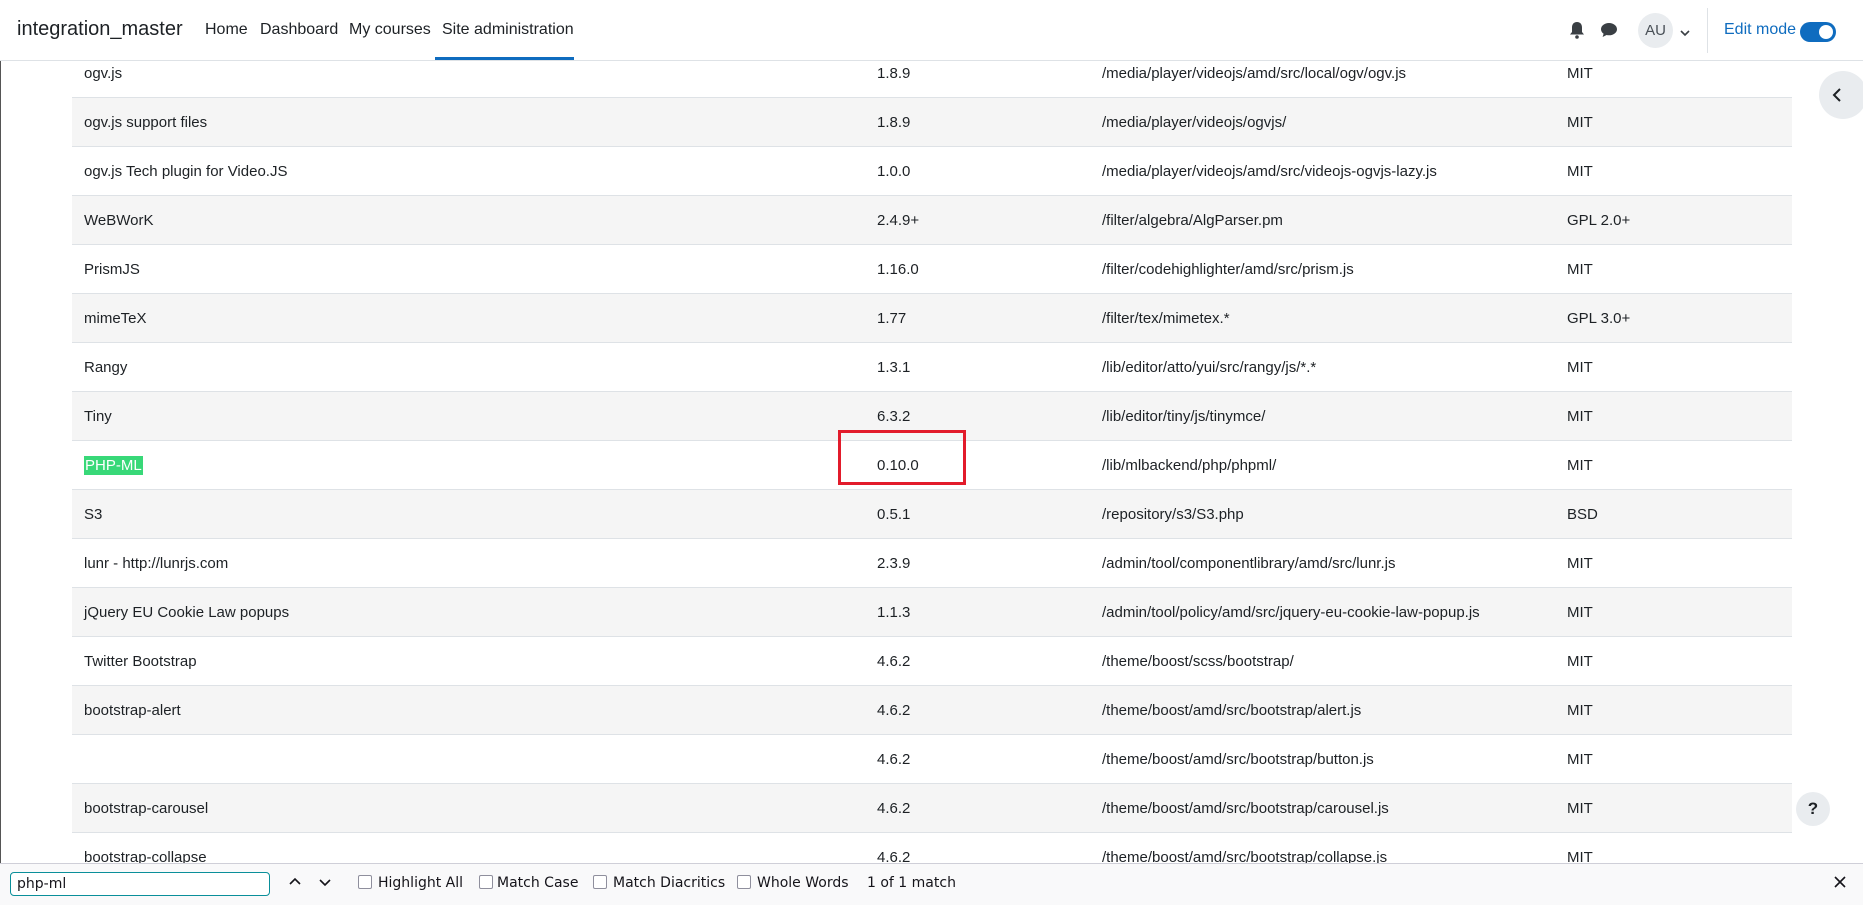  I want to click on edit-mode-toggle, so click(1818, 32).